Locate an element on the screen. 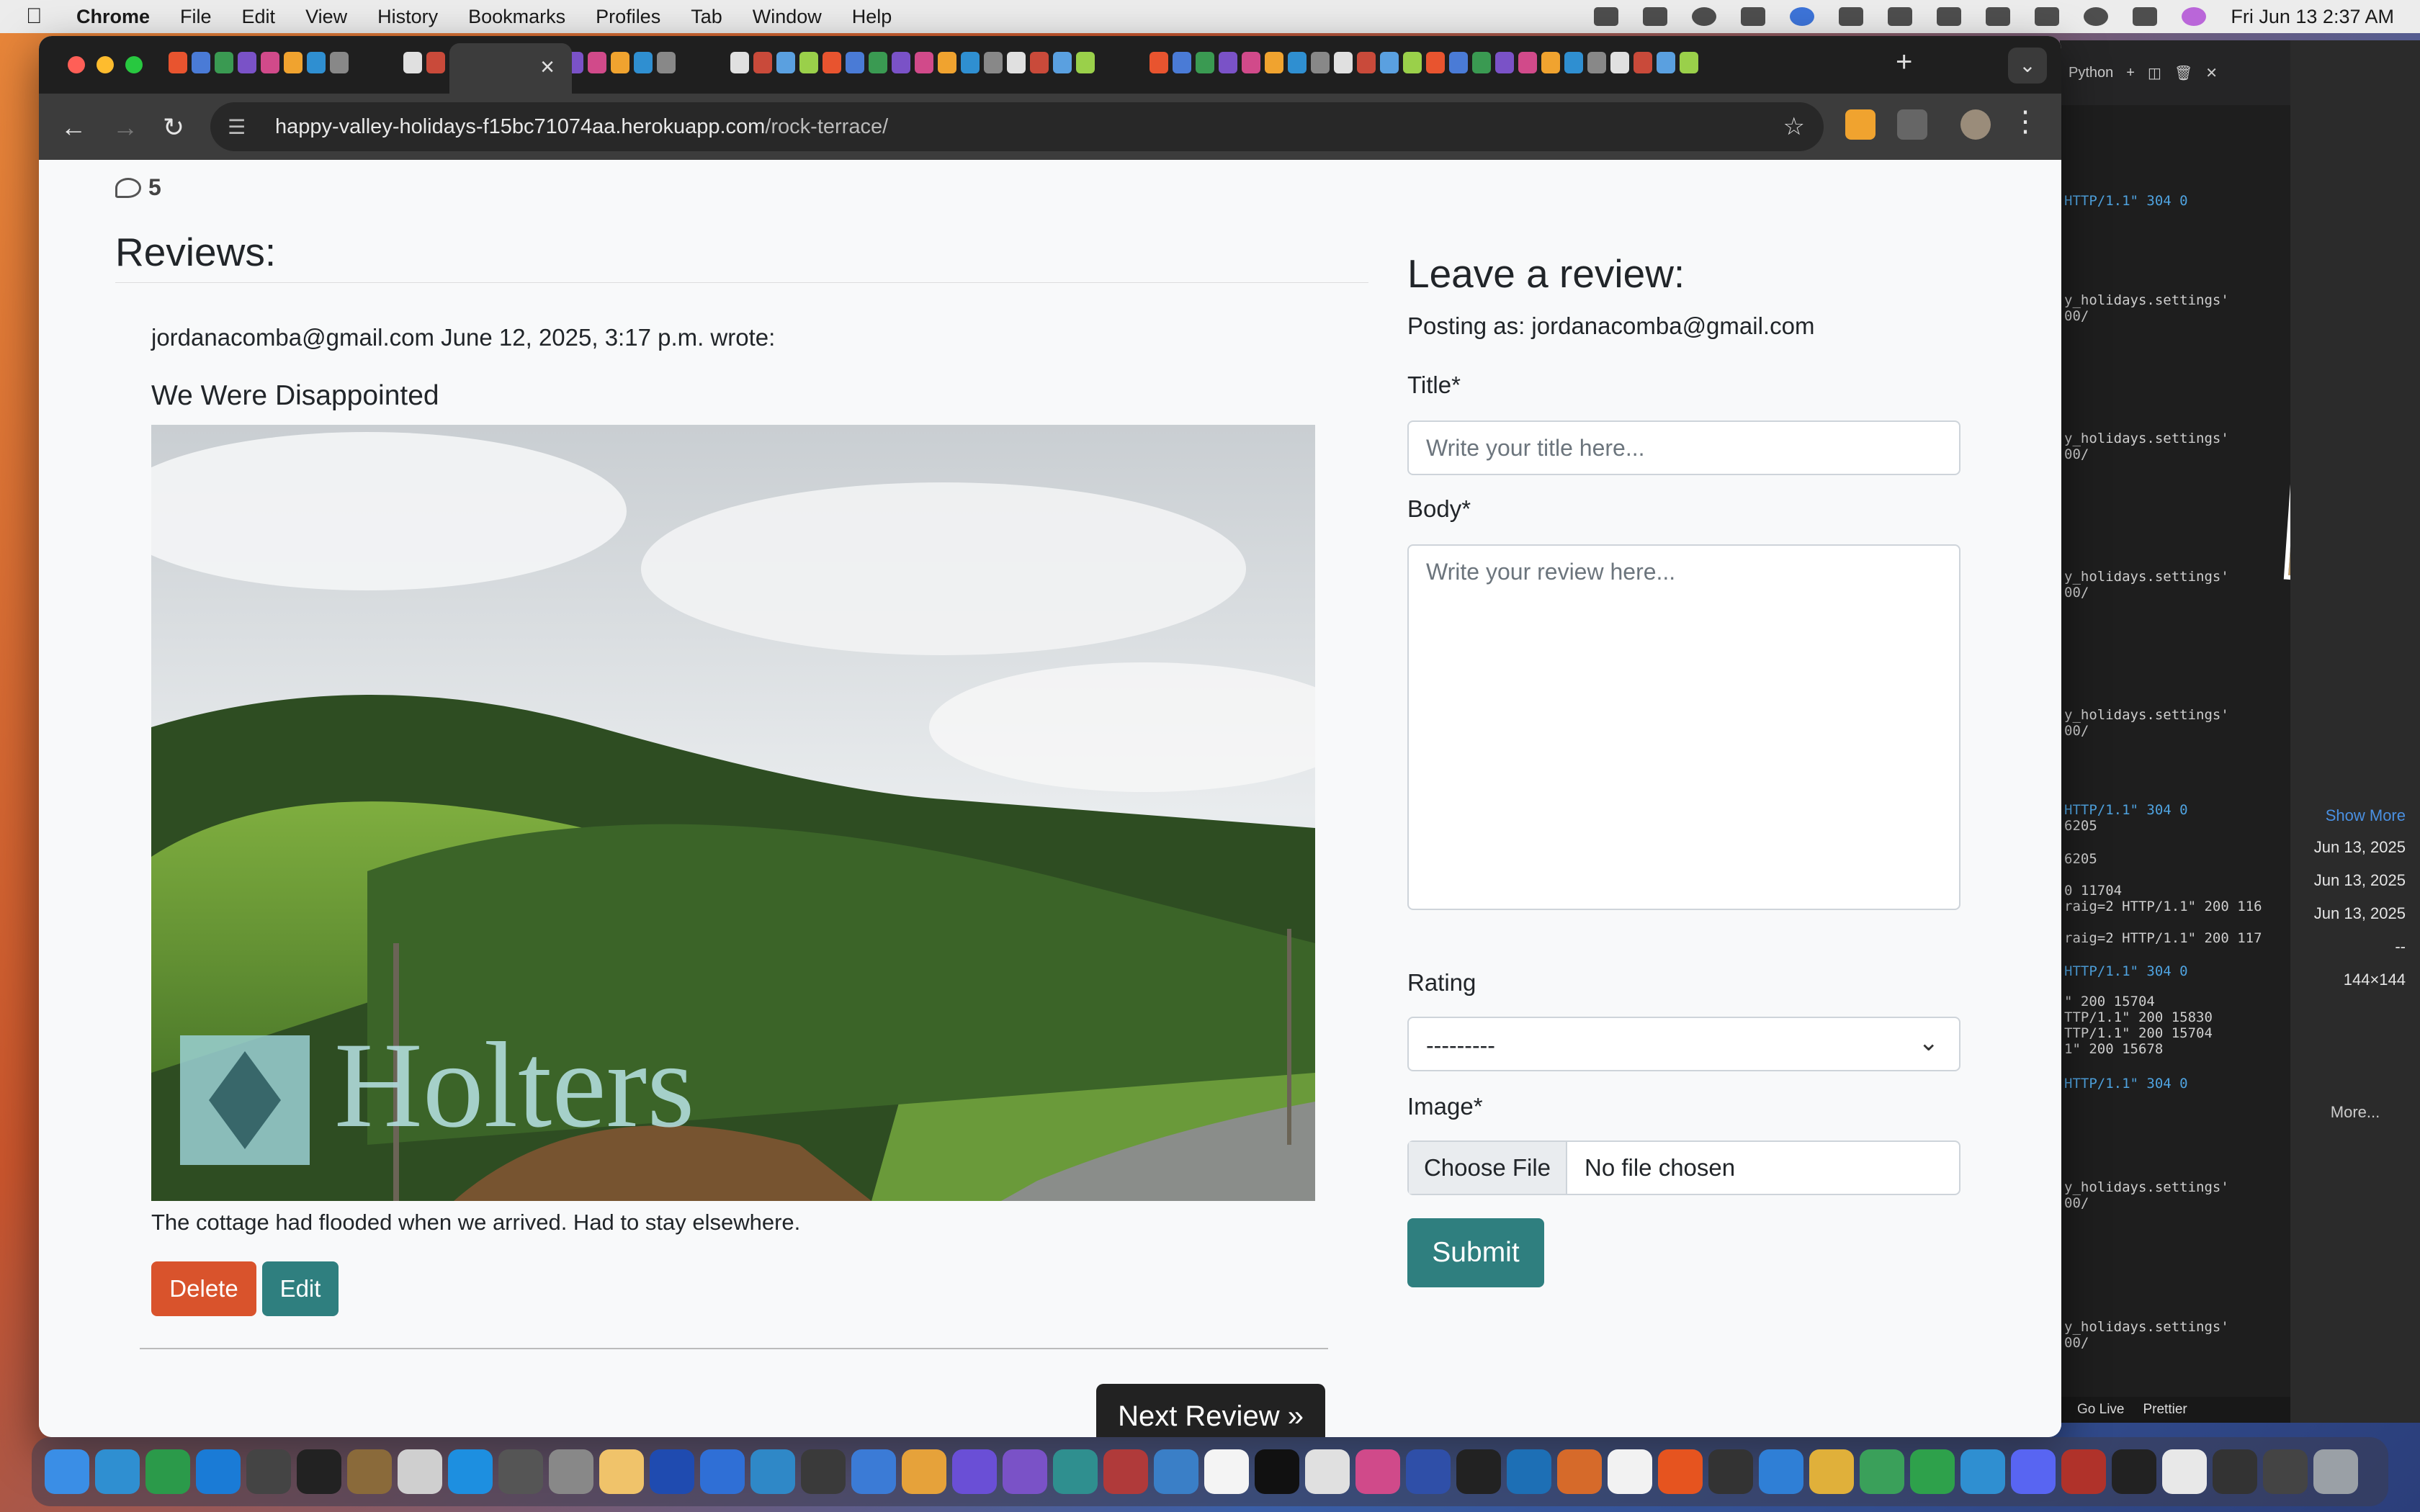  close-tab-icon: × is located at coordinates (547, 67).